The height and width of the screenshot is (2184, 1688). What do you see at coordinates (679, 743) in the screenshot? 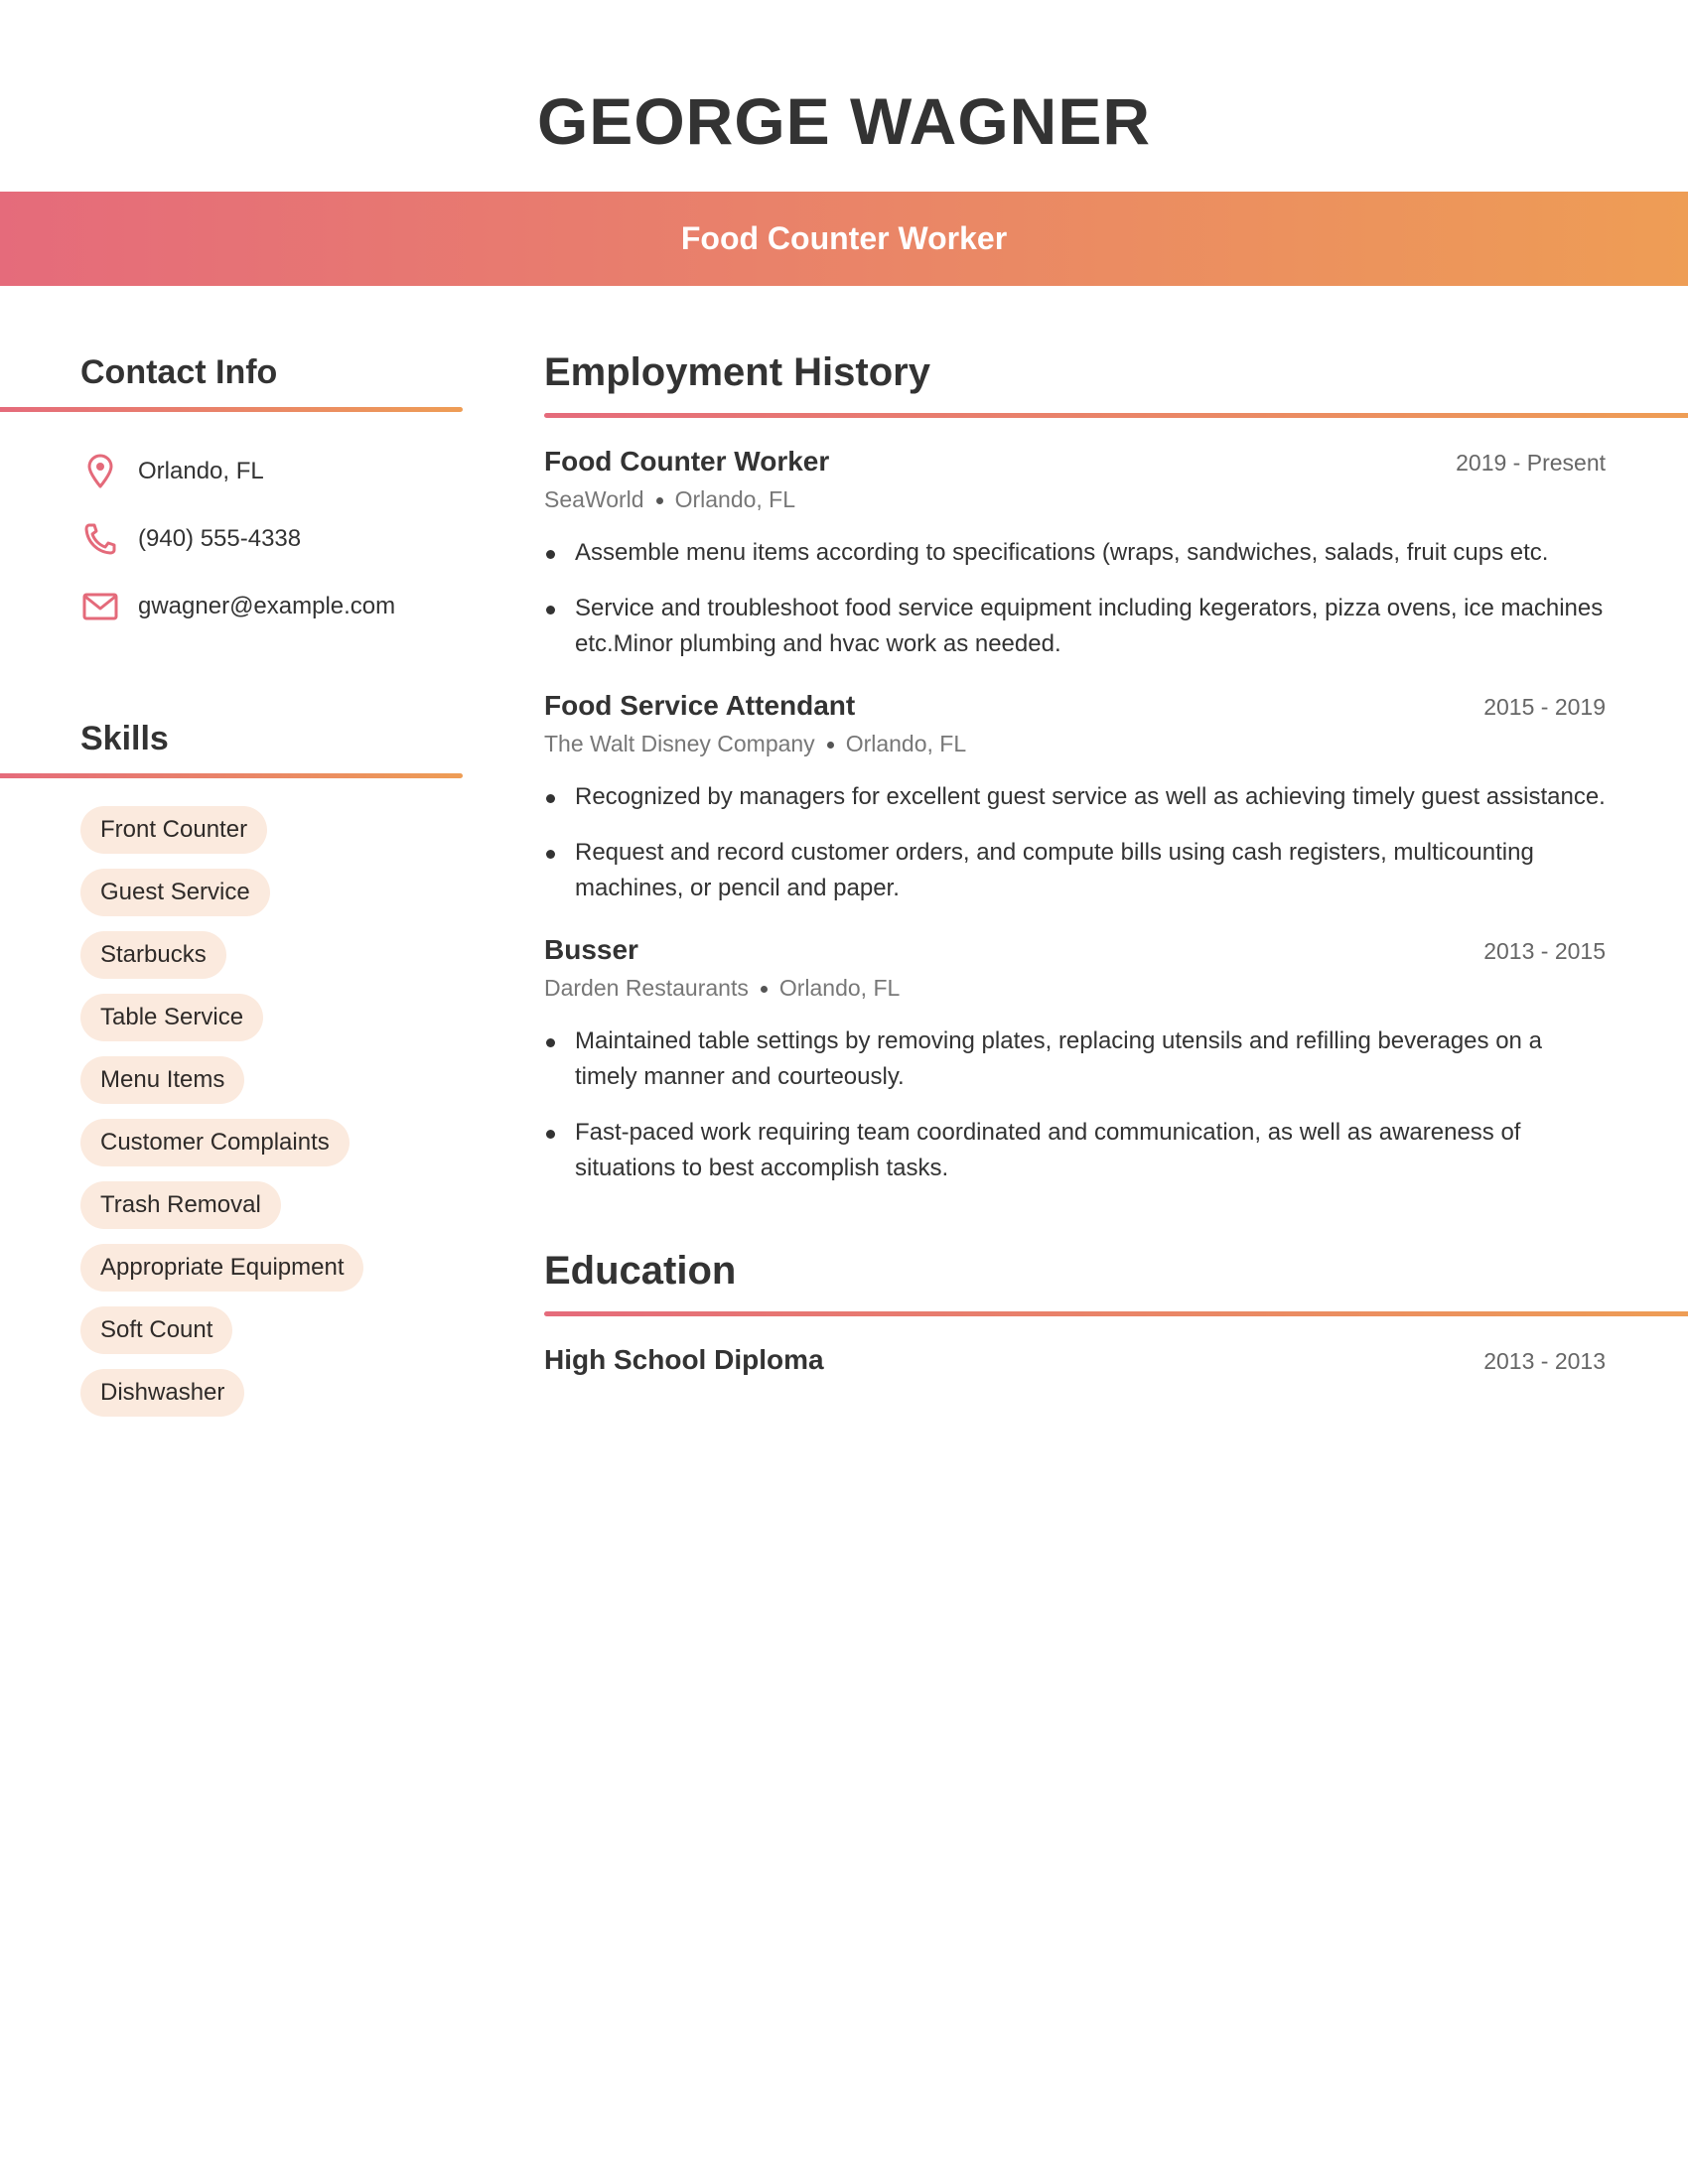
I see `job-company: The Walt Disney Company` at bounding box center [679, 743].